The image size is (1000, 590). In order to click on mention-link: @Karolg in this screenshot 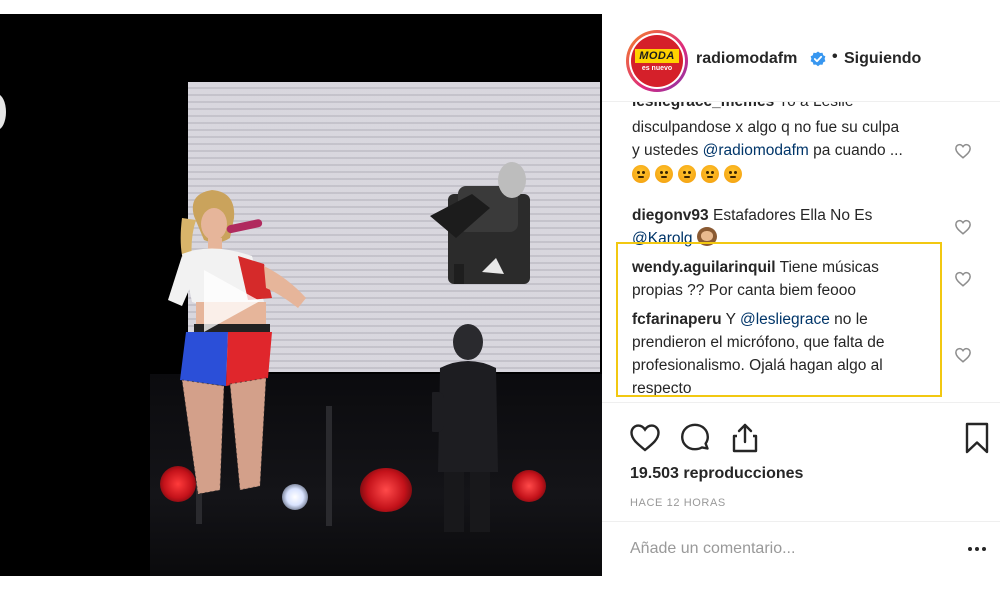, I will do `click(662, 238)`.